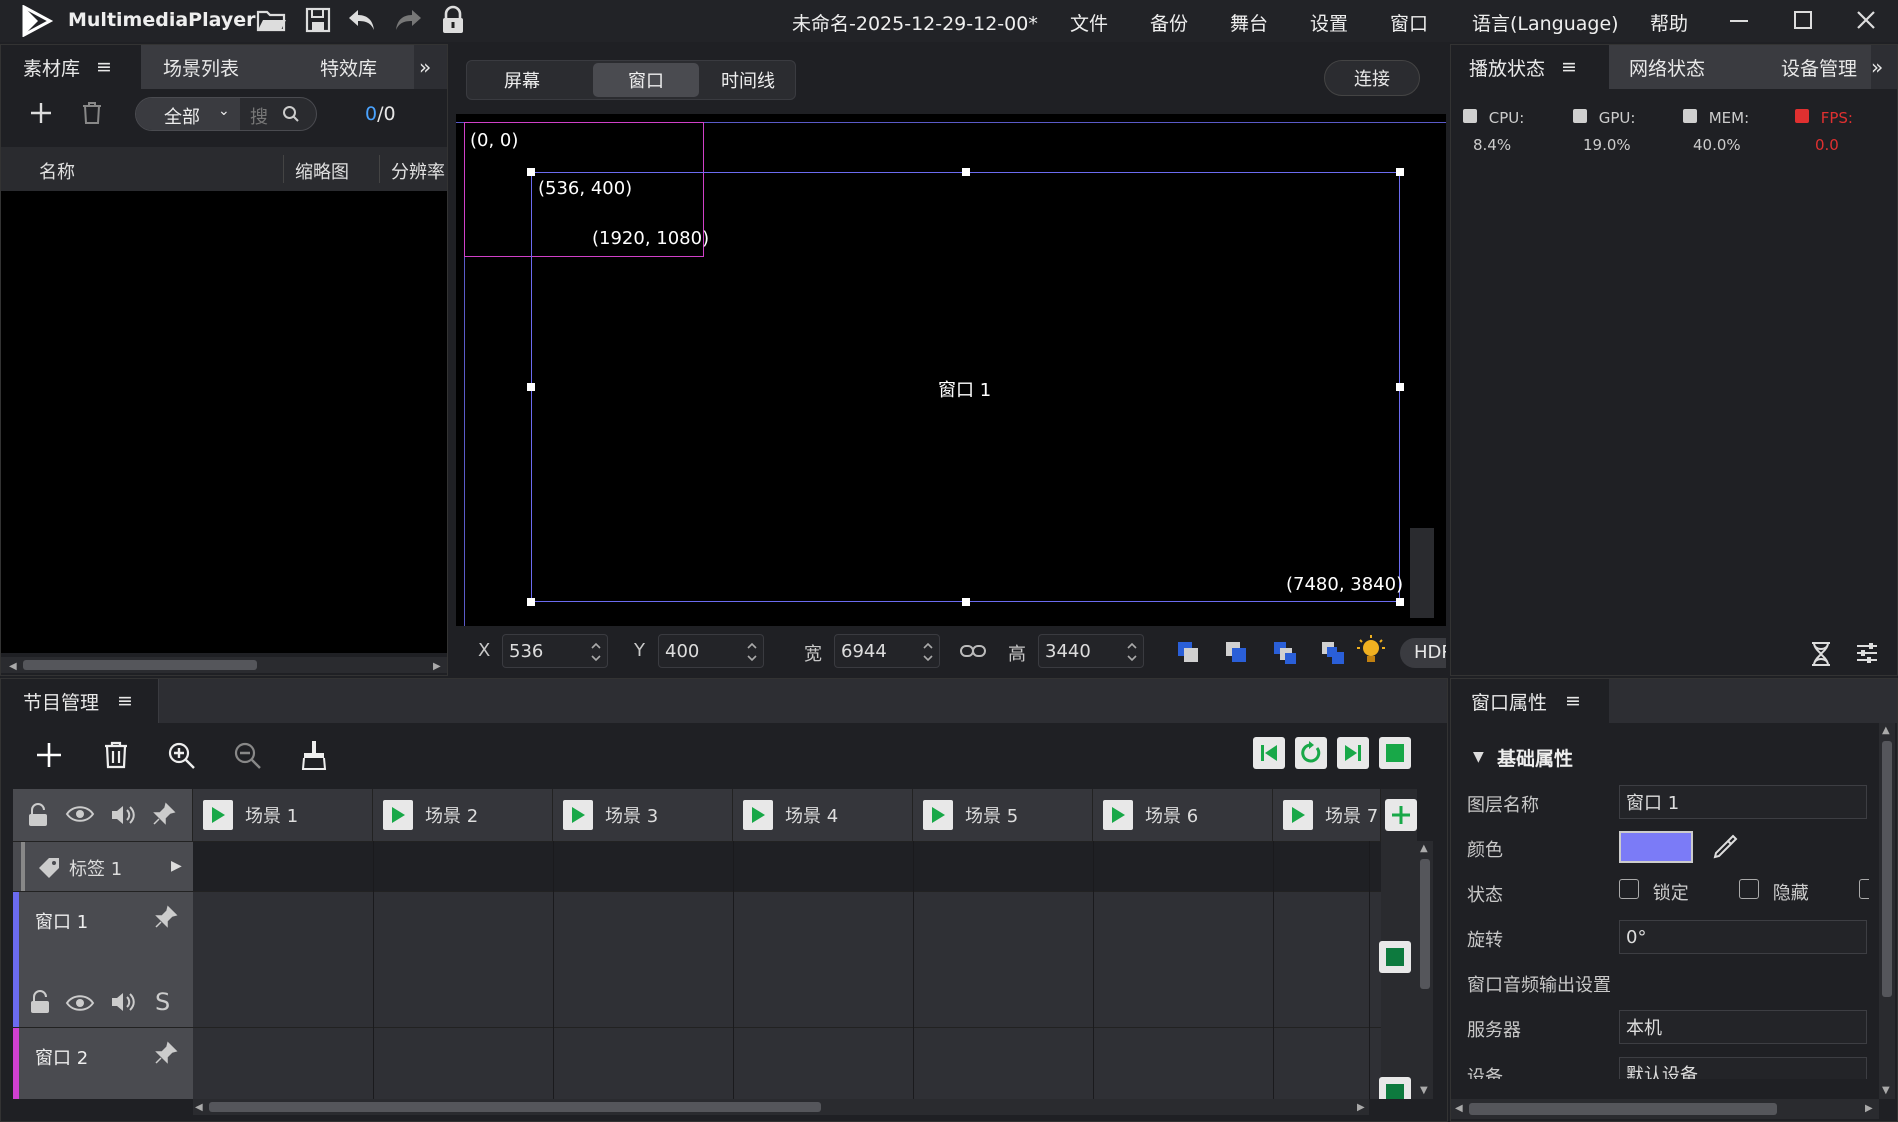  I want to click on layer-row-header: 窗口 2, so click(103, 1063).